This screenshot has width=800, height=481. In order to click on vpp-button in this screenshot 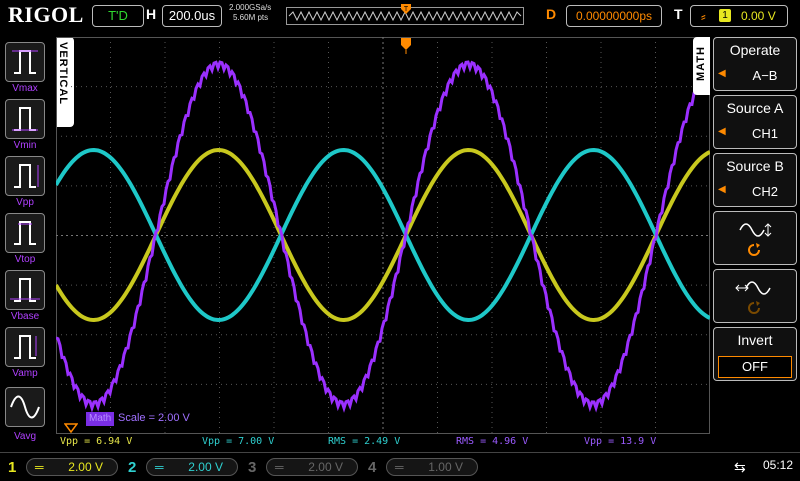, I will do `click(25, 176)`.